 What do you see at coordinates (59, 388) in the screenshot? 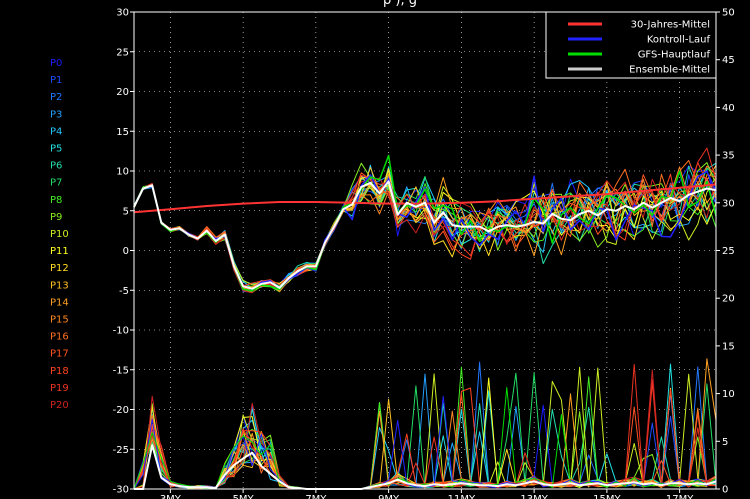
I see `member-label-p19: P19` at bounding box center [59, 388].